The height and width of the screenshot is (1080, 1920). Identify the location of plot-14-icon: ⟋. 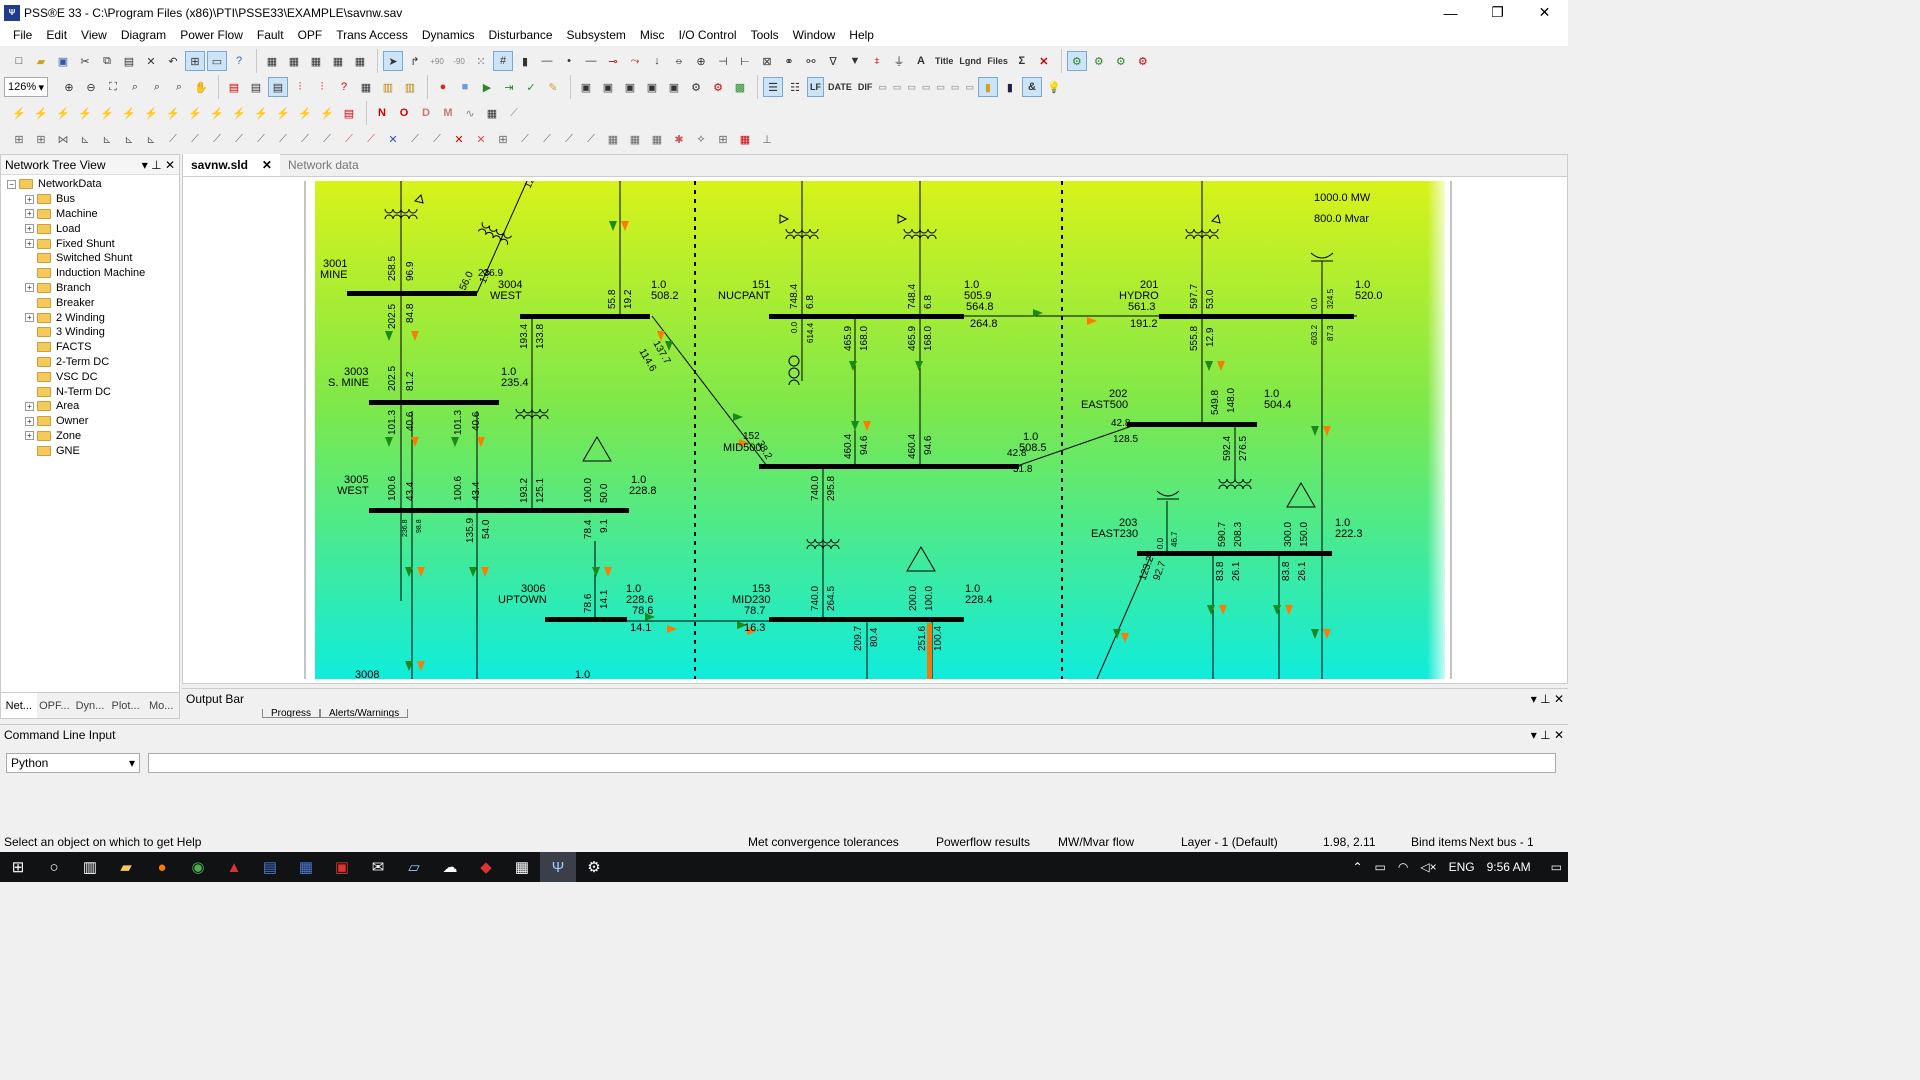
(305, 139).